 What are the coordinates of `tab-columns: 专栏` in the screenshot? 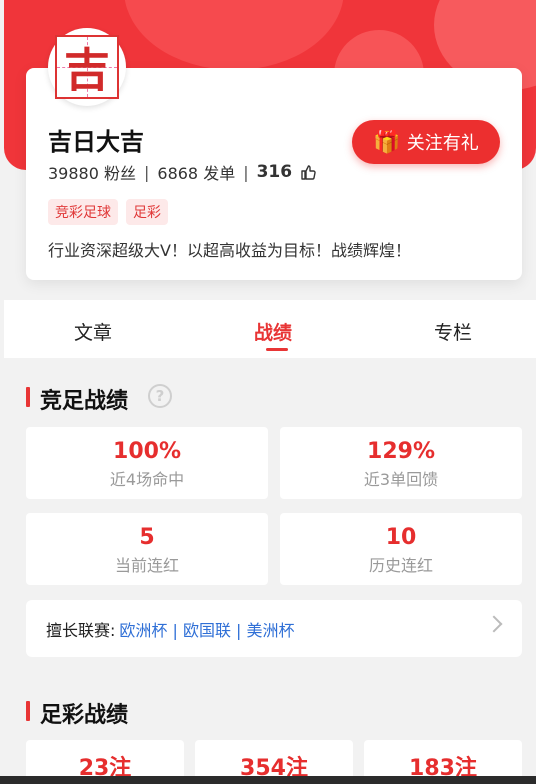 It's located at (453, 331).